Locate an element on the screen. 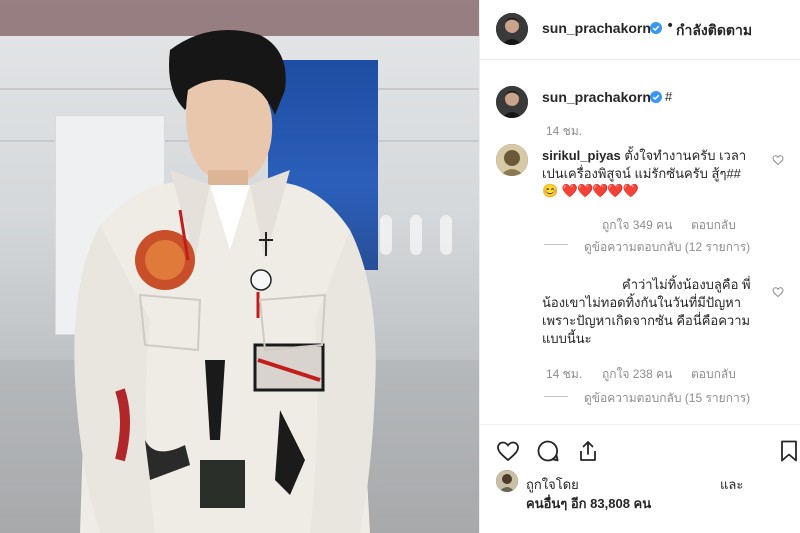 The image size is (800, 533). likes-count-link: คนอื่นๆ อีก 83,808 คน is located at coordinates (588, 503).